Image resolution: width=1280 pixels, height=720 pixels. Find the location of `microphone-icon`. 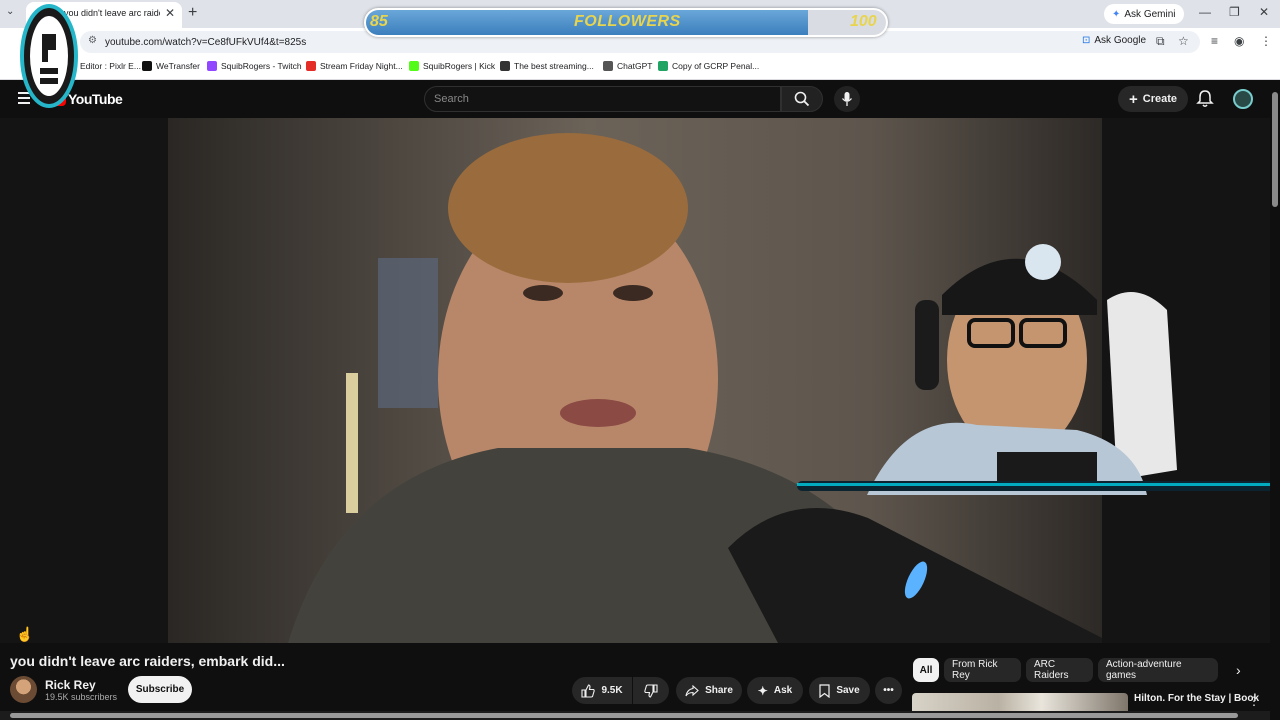

microphone-icon is located at coordinates (847, 99).